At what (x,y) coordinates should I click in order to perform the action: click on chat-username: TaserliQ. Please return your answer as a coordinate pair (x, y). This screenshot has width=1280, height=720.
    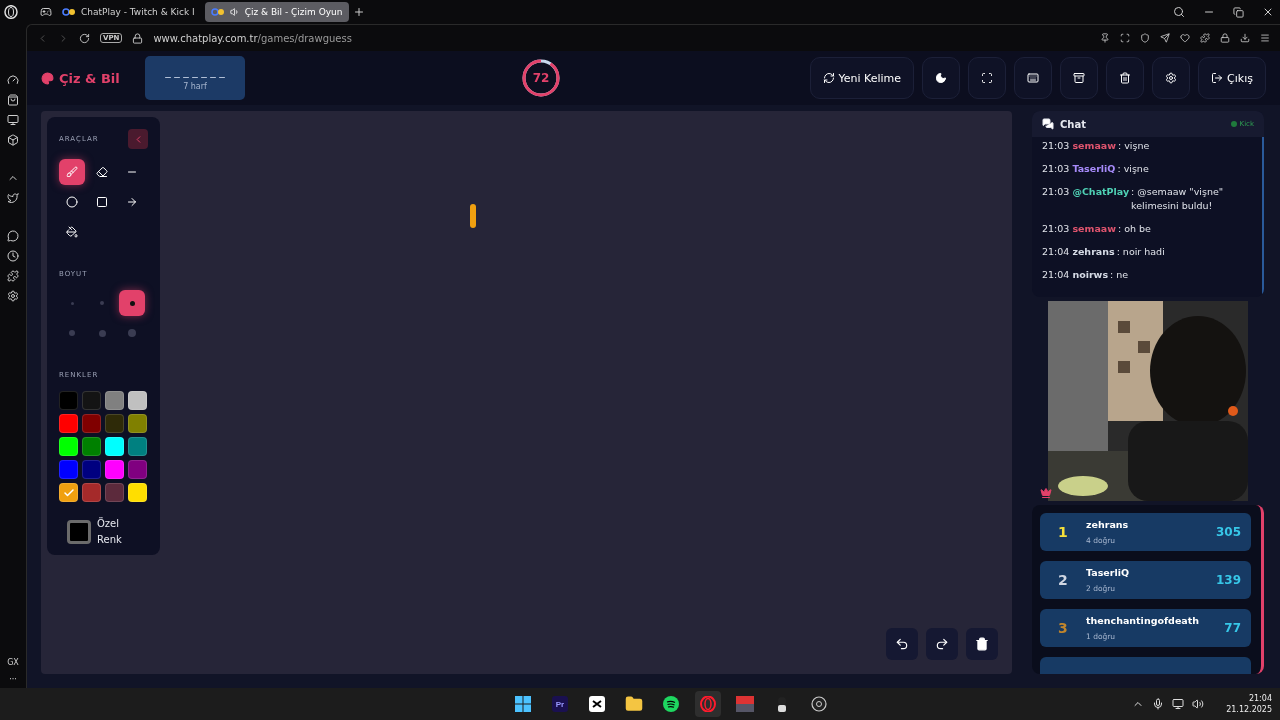
    Looking at the image, I should click on (1094, 169).